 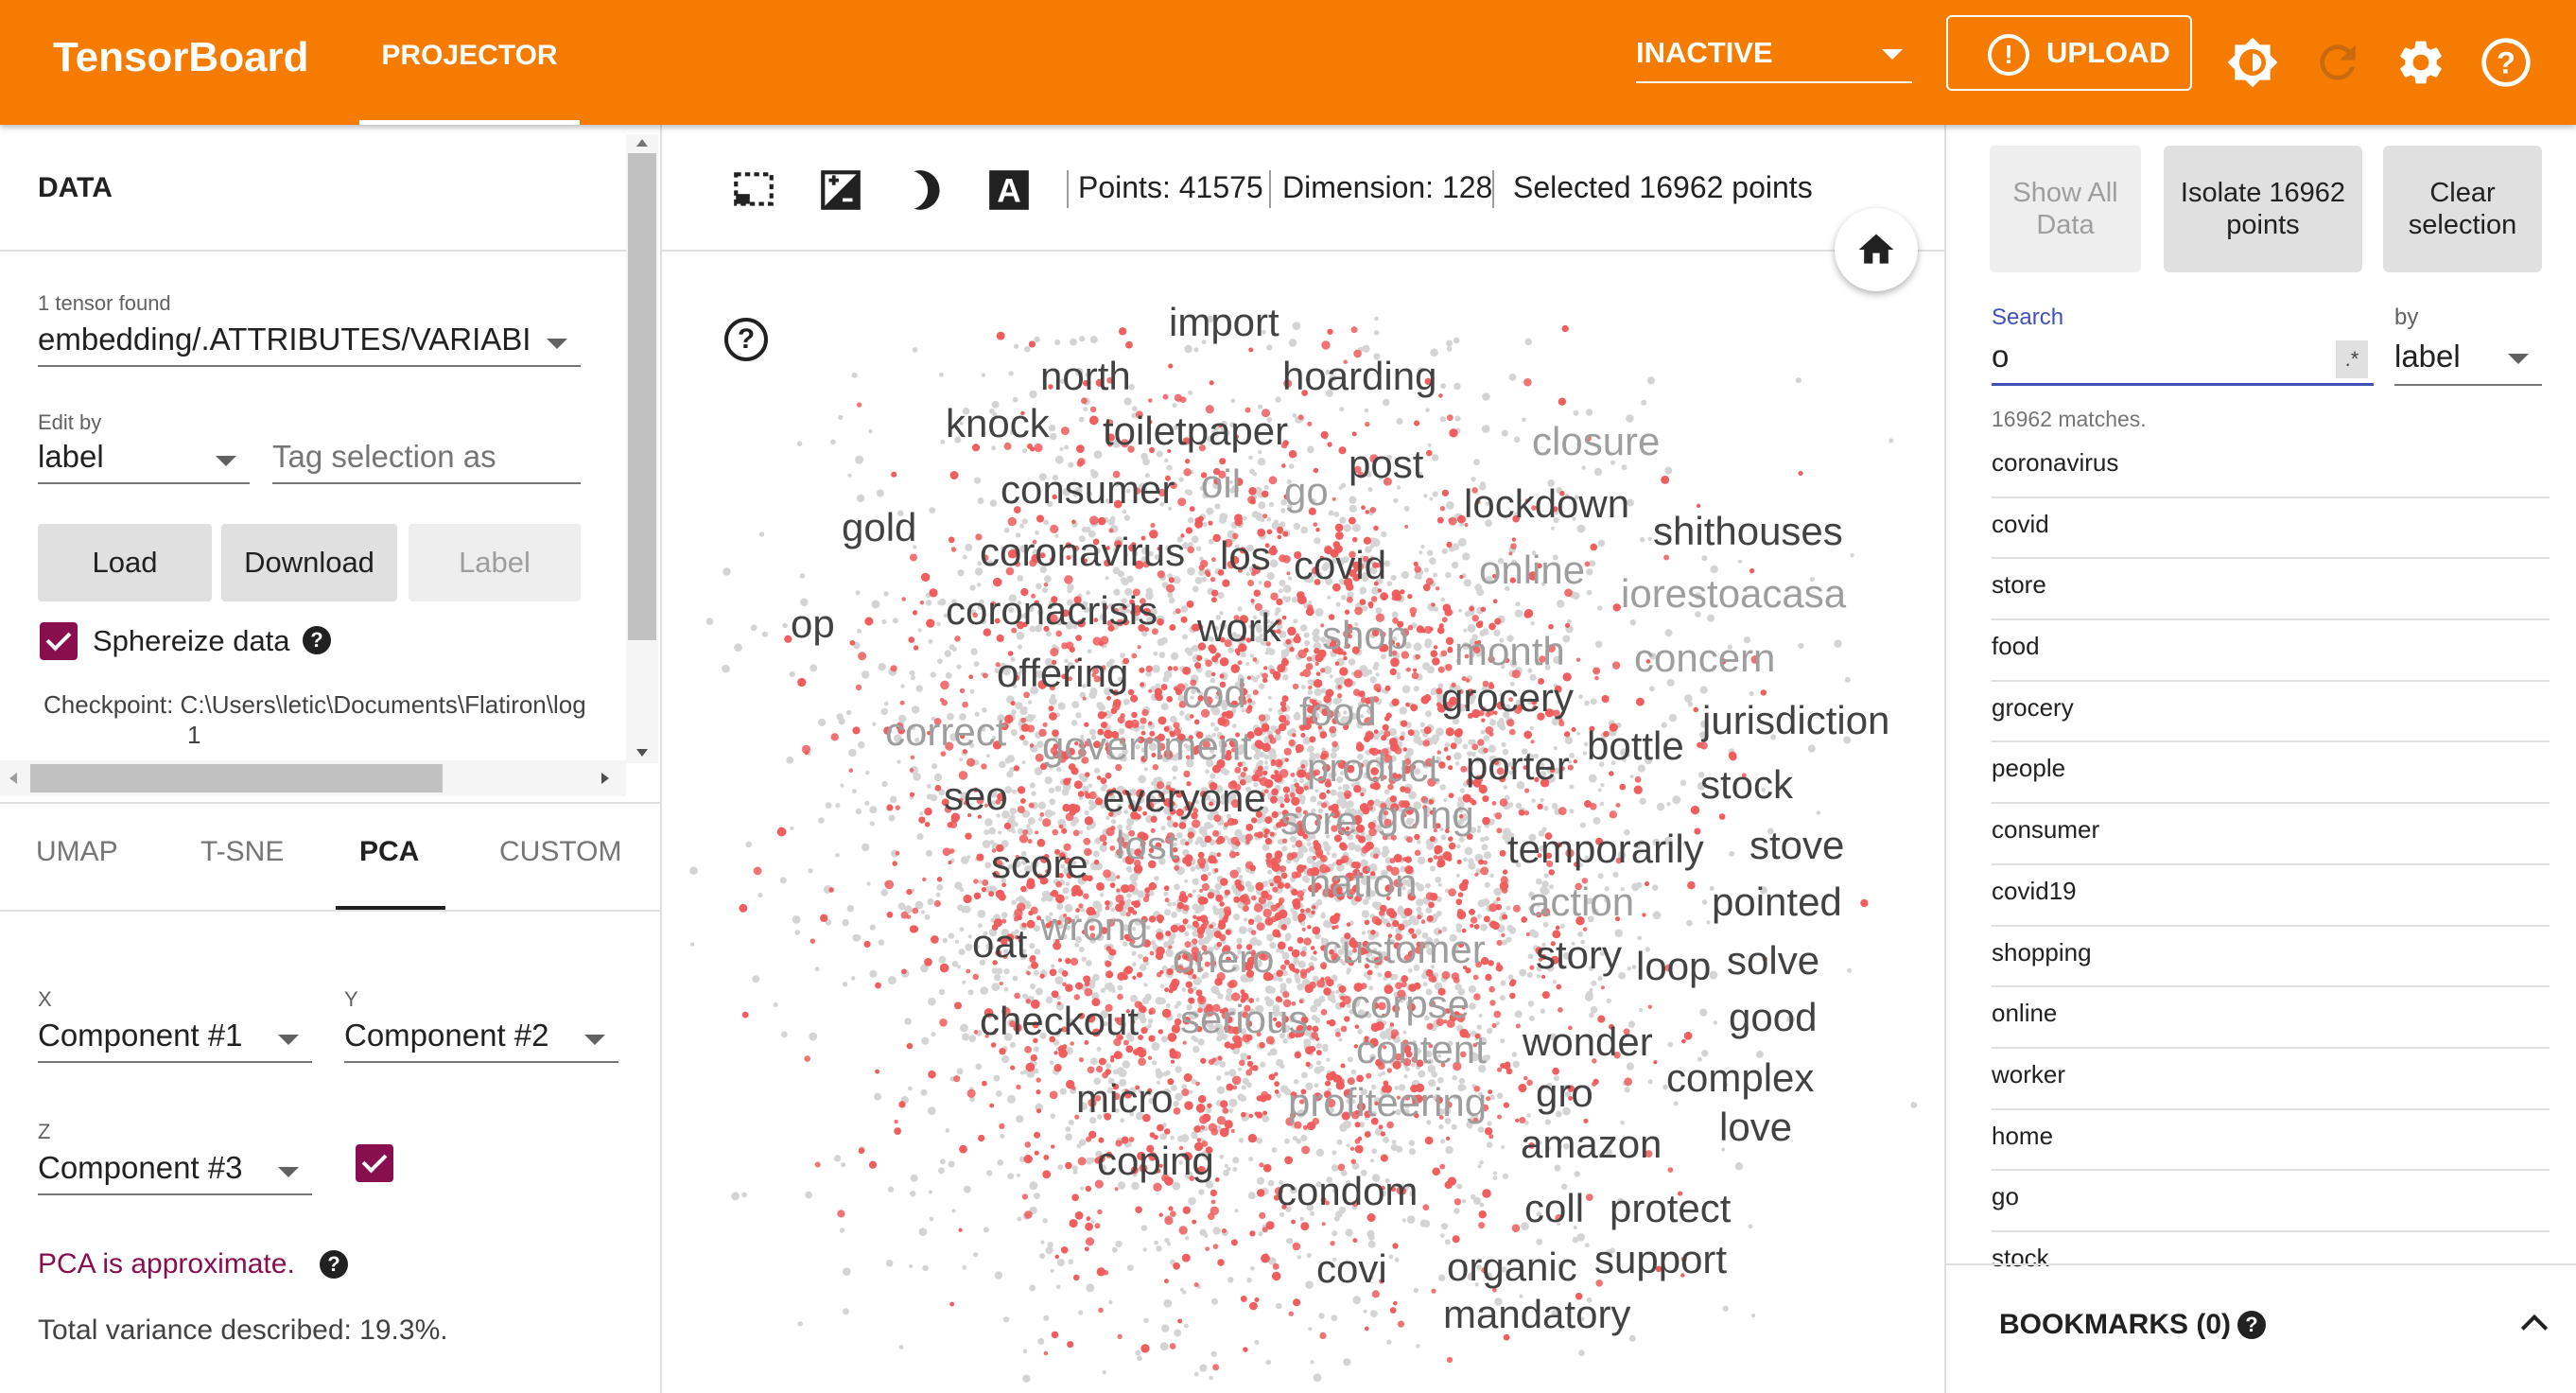 I want to click on moon-icon, so click(x=925, y=190).